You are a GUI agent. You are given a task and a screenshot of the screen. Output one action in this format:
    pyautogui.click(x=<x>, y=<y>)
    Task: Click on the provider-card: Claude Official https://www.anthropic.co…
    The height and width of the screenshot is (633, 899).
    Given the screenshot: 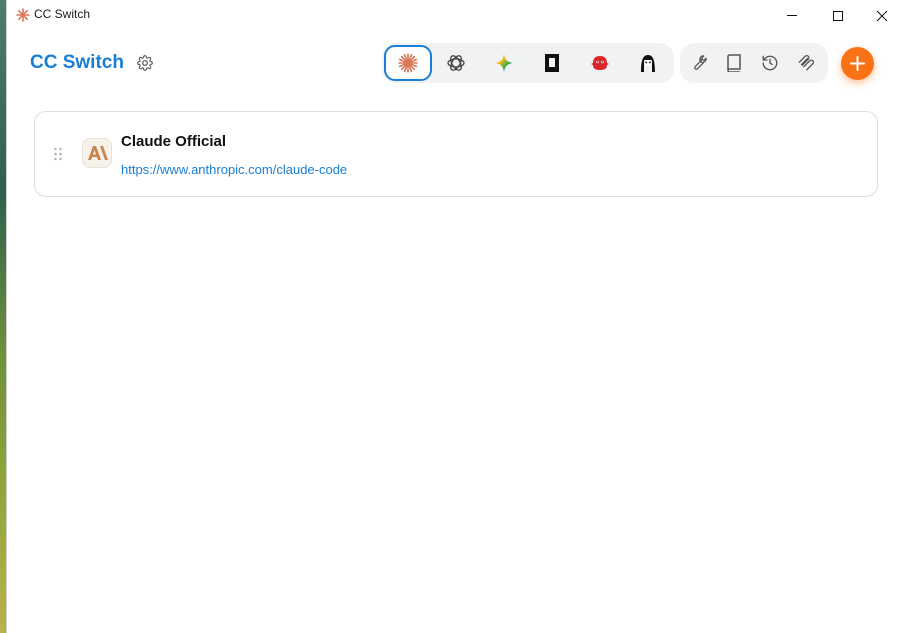 What is the action you would take?
    pyautogui.click(x=456, y=154)
    